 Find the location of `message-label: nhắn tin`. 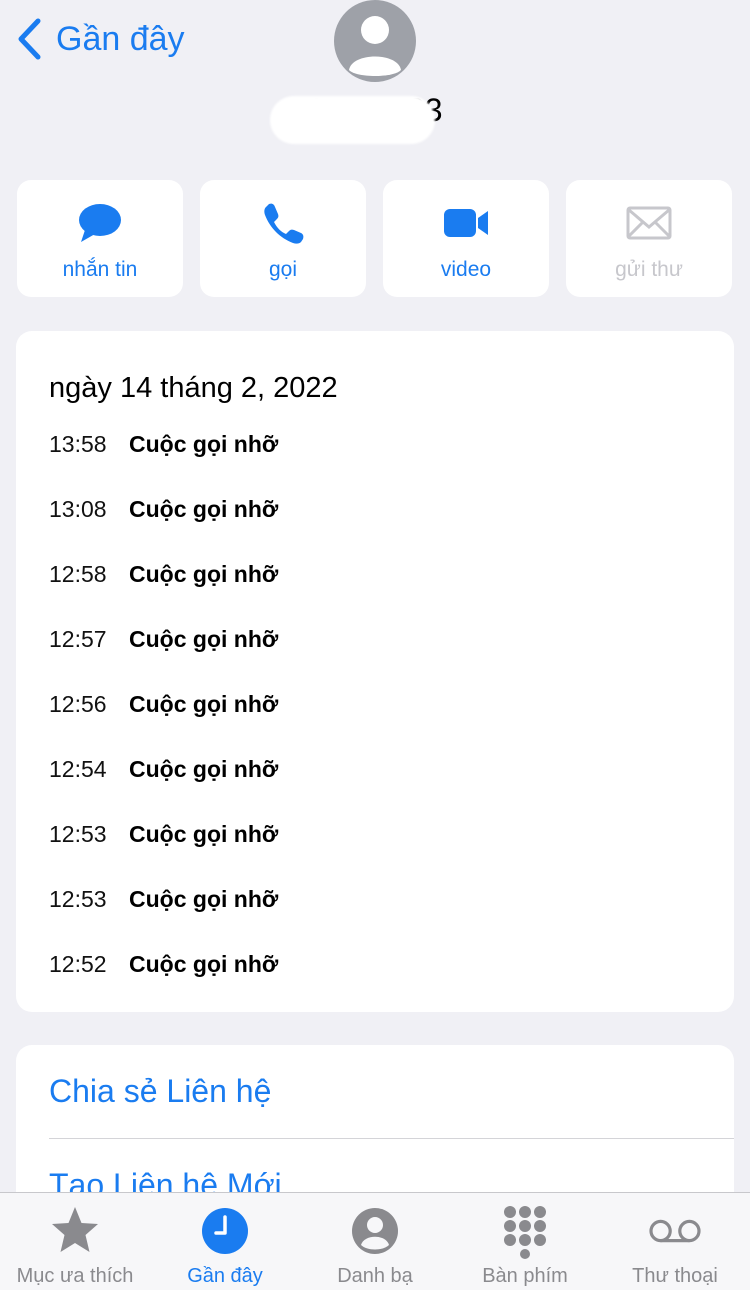

message-label: nhắn tin is located at coordinates (100, 269).